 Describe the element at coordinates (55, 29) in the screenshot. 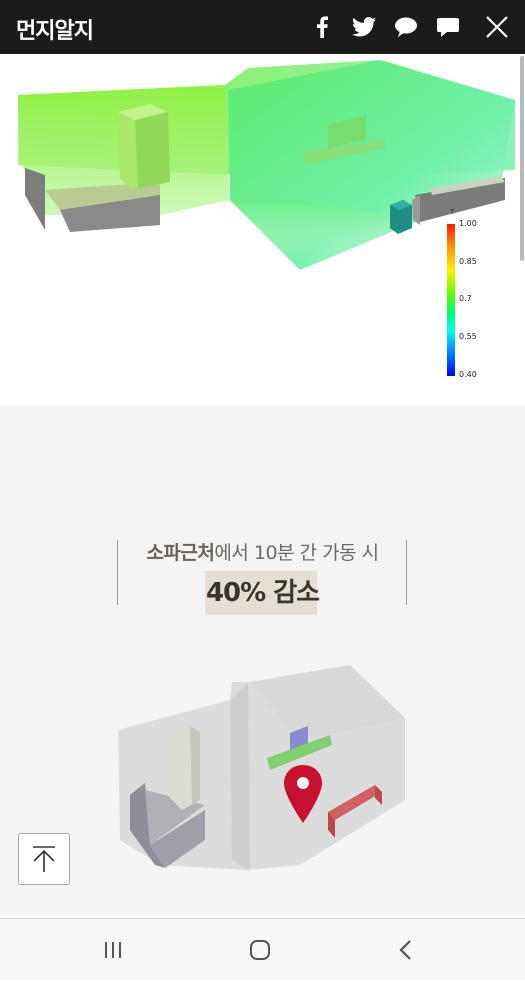

I see `app-logo: 먼지알지` at that location.